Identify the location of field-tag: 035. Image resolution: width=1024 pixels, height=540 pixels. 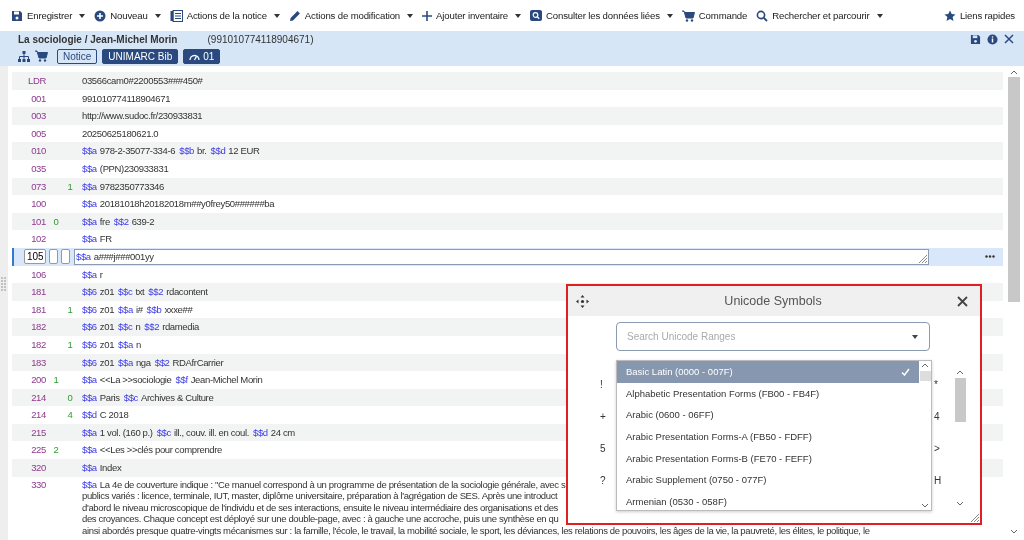
(38, 168).